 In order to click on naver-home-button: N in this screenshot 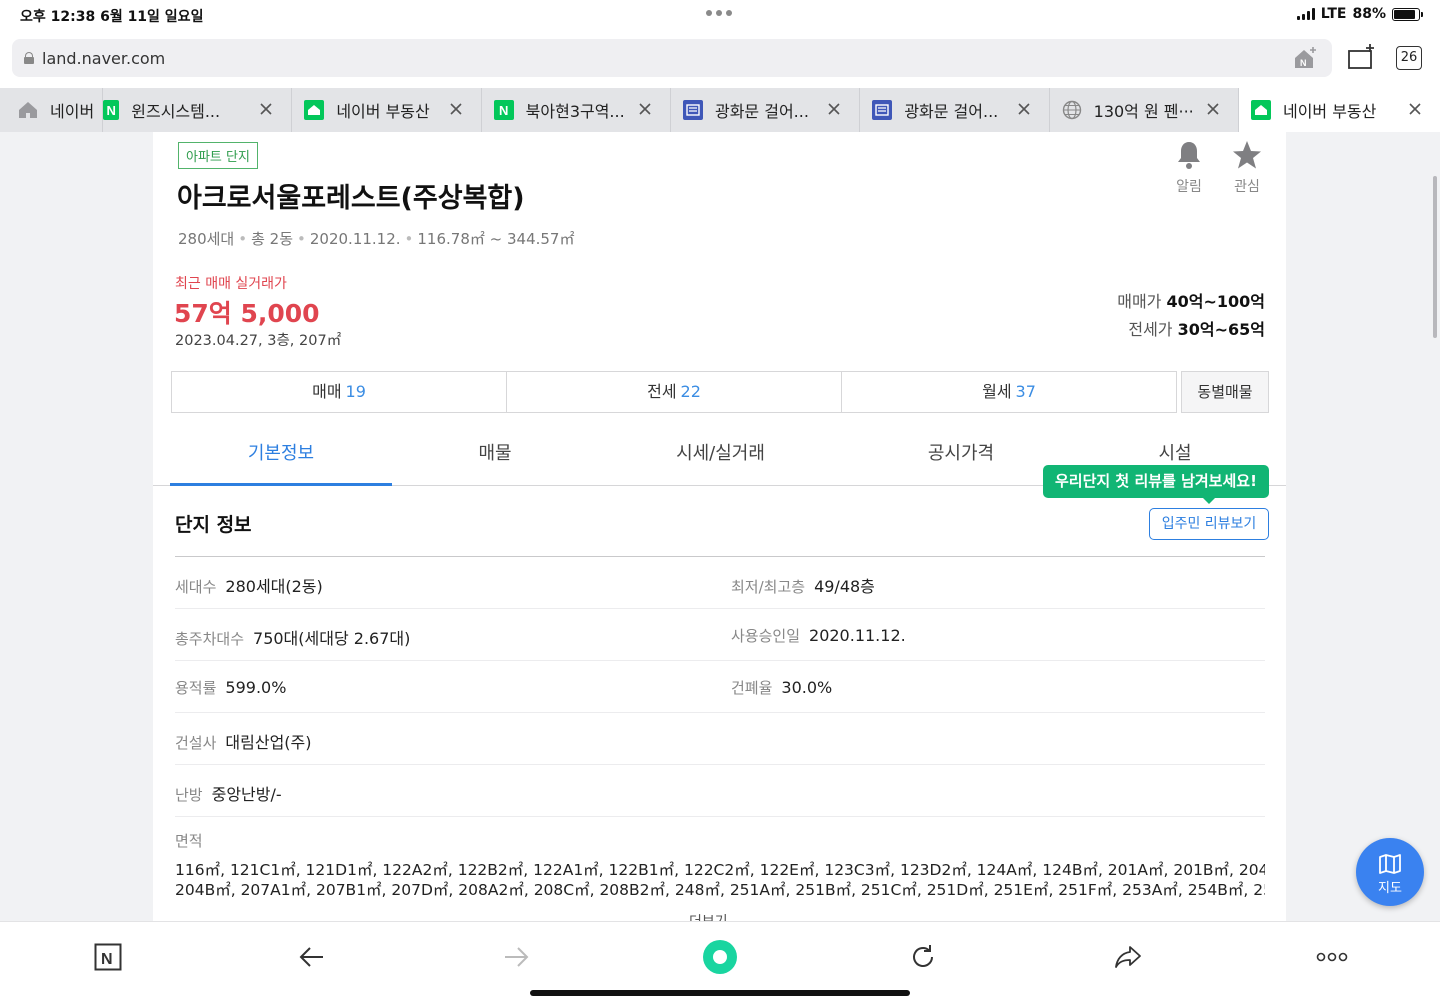, I will do `click(108, 957)`.